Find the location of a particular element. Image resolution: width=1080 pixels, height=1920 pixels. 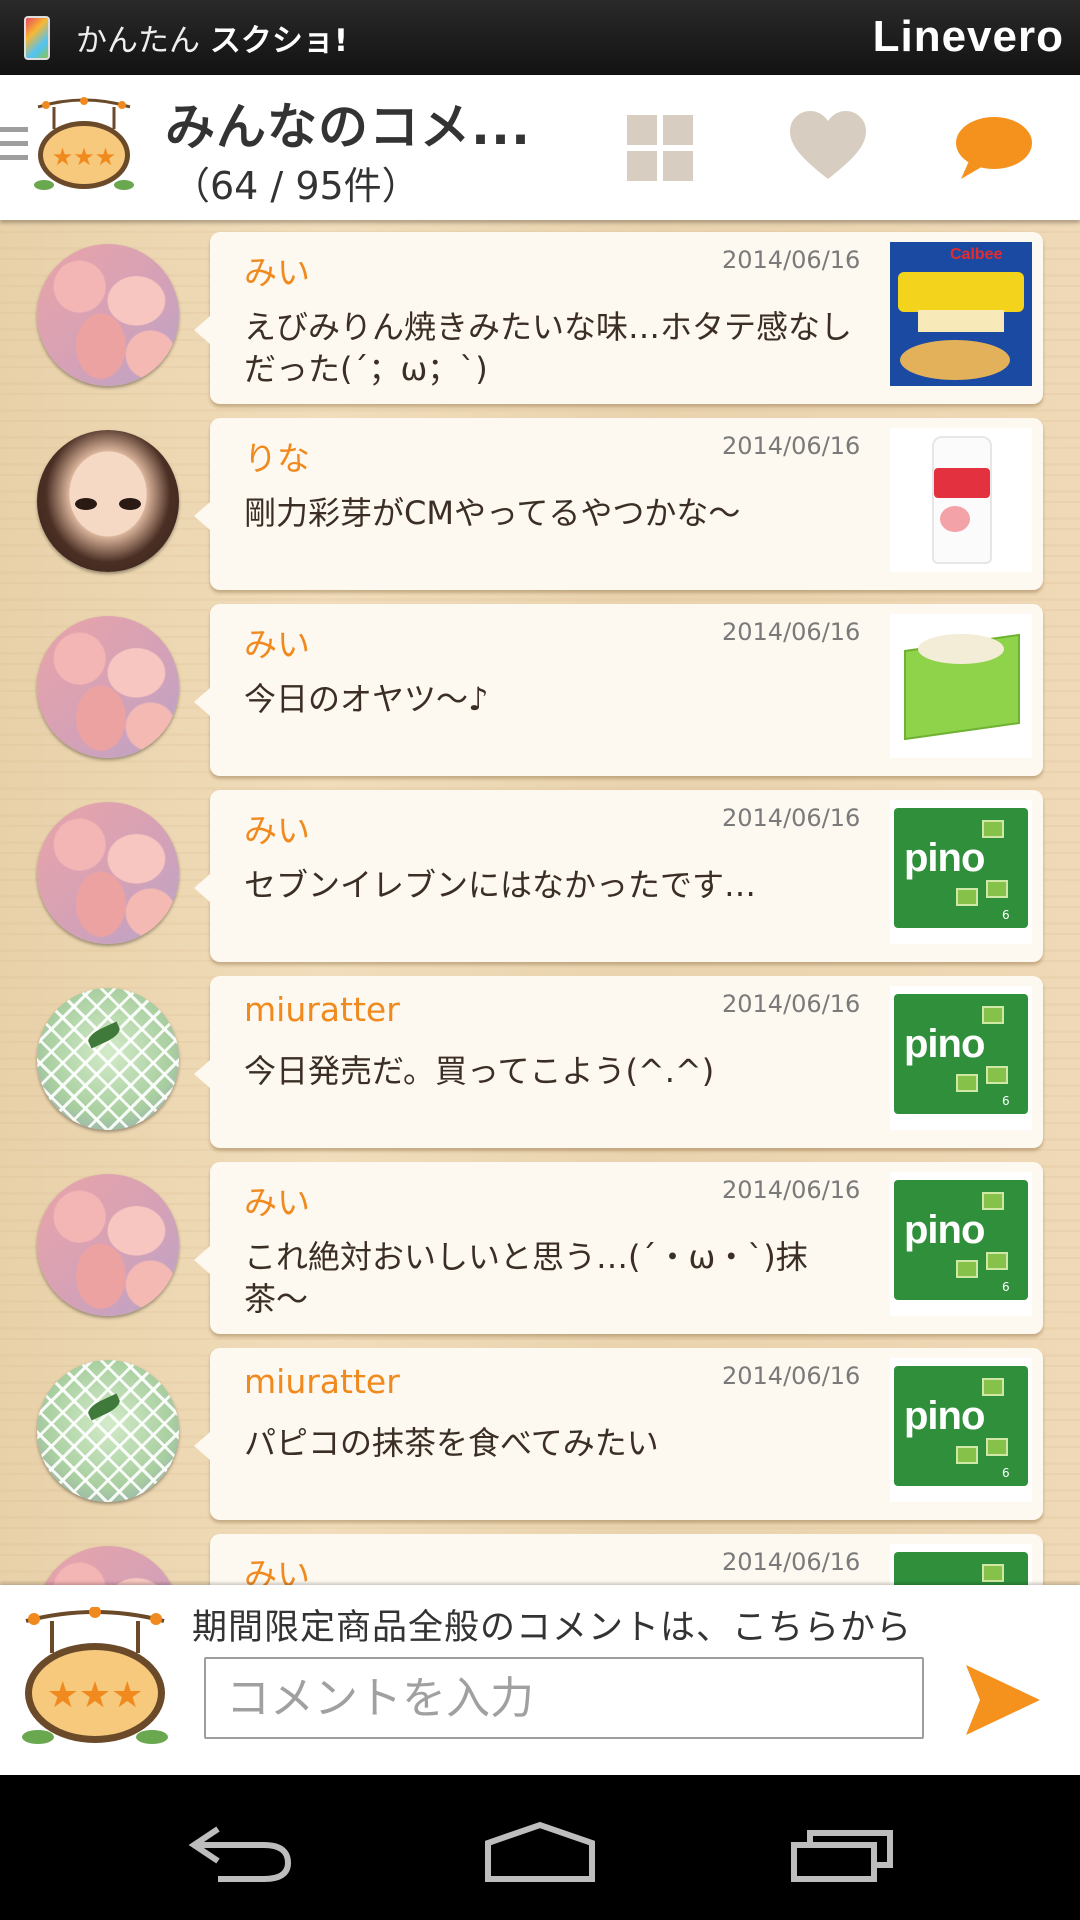

brand-text: Linevero is located at coordinates (968, 36).